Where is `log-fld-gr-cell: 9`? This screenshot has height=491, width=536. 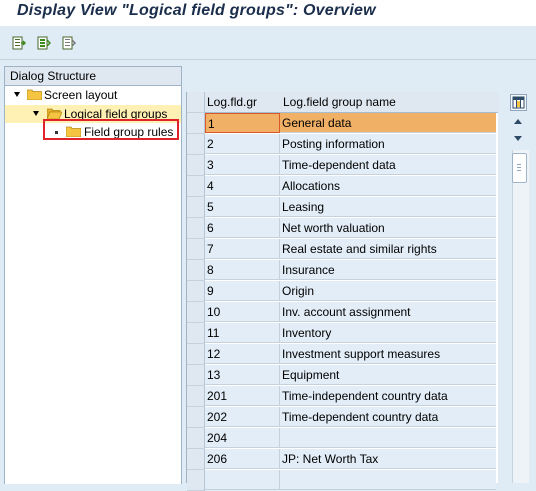 log-fld-gr-cell: 9 is located at coordinates (242, 291).